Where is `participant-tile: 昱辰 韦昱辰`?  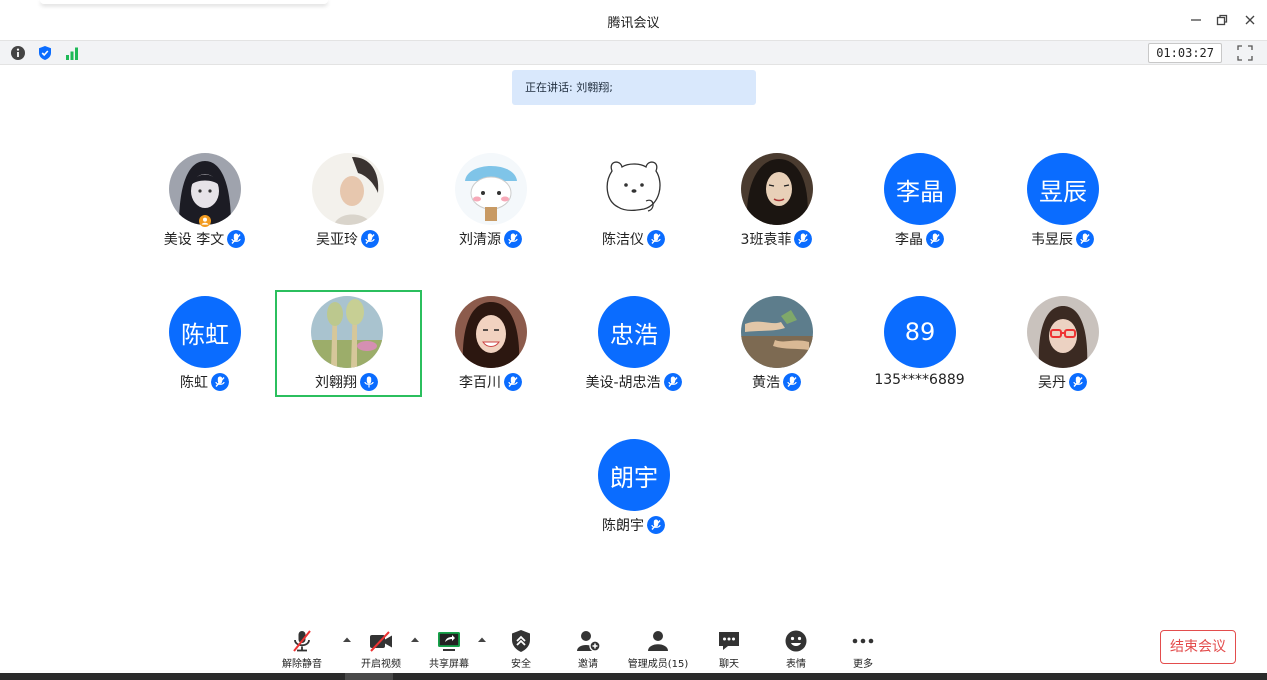 participant-tile: 昱辰 韦昱辰 is located at coordinates (1062, 200).